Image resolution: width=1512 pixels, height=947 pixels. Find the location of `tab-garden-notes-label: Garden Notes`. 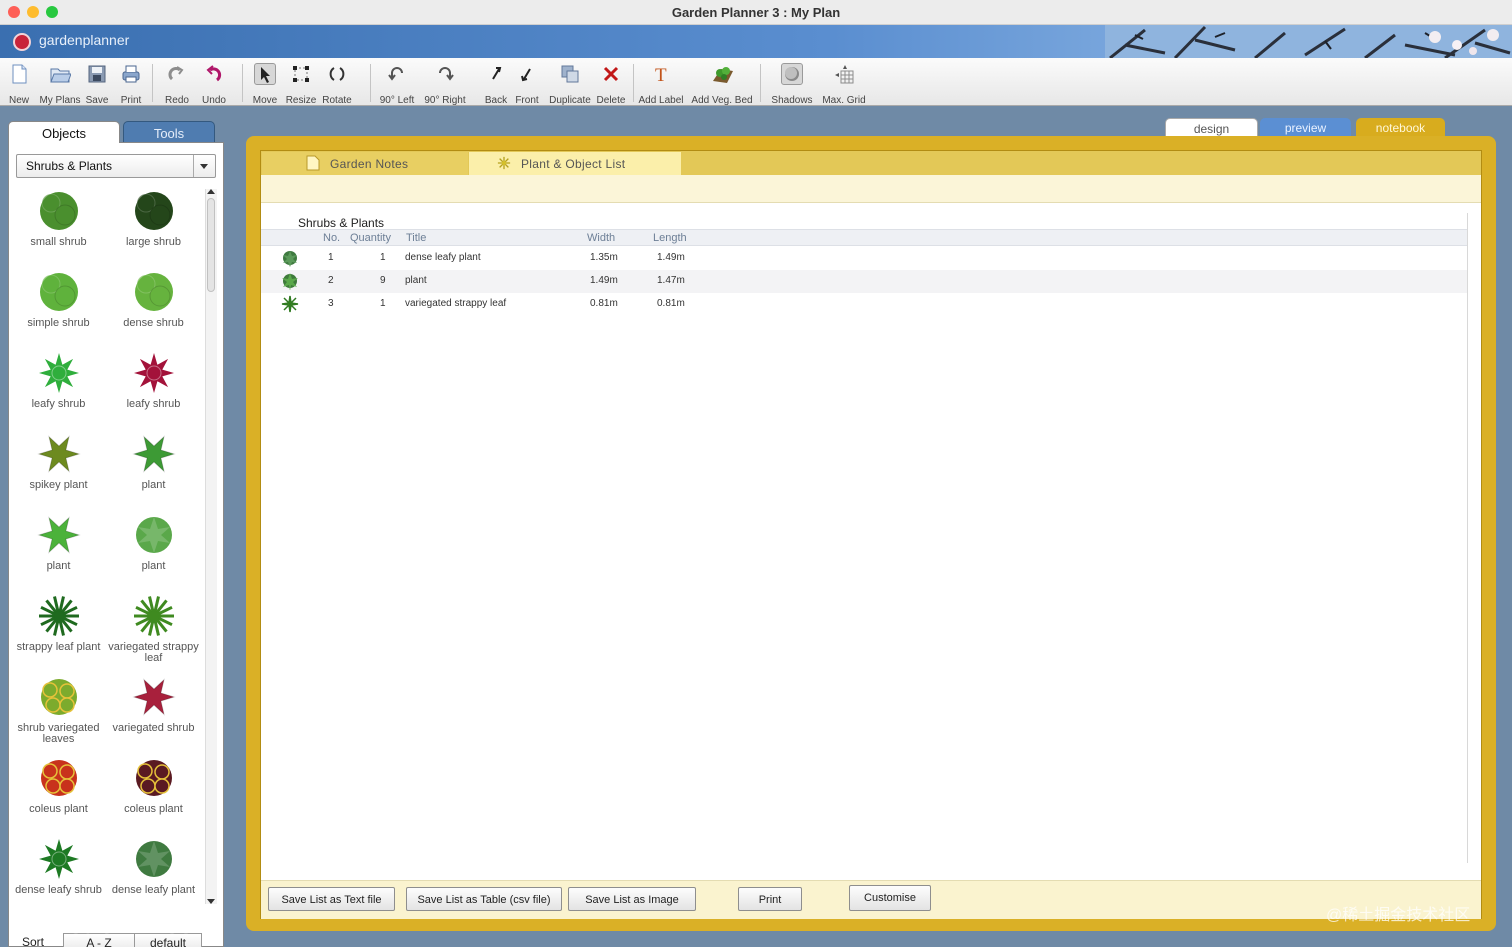

tab-garden-notes-label: Garden Notes is located at coordinates (369, 164).